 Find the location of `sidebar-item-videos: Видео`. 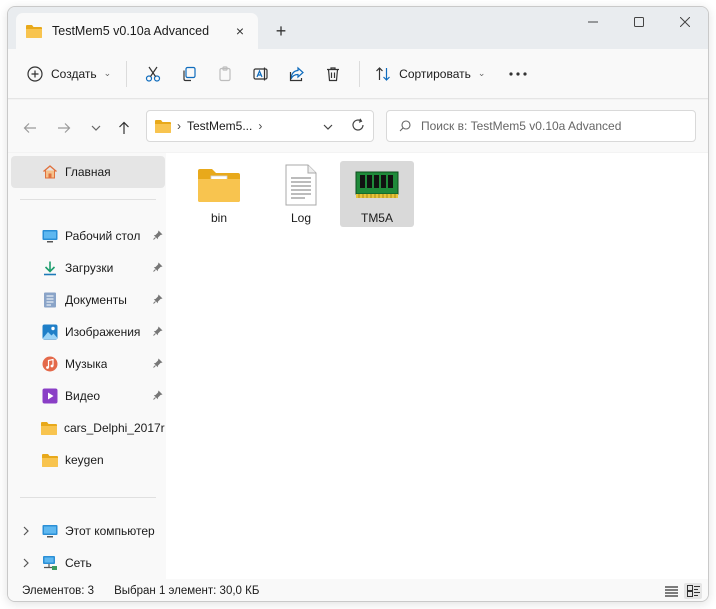

sidebar-item-videos: Видео is located at coordinates (88, 396).